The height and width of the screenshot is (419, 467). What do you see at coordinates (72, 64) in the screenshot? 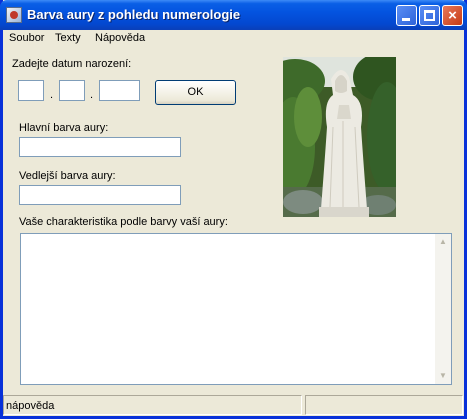
I see `birthdate-label: Zadejte datum narození:` at bounding box center [72, 64].